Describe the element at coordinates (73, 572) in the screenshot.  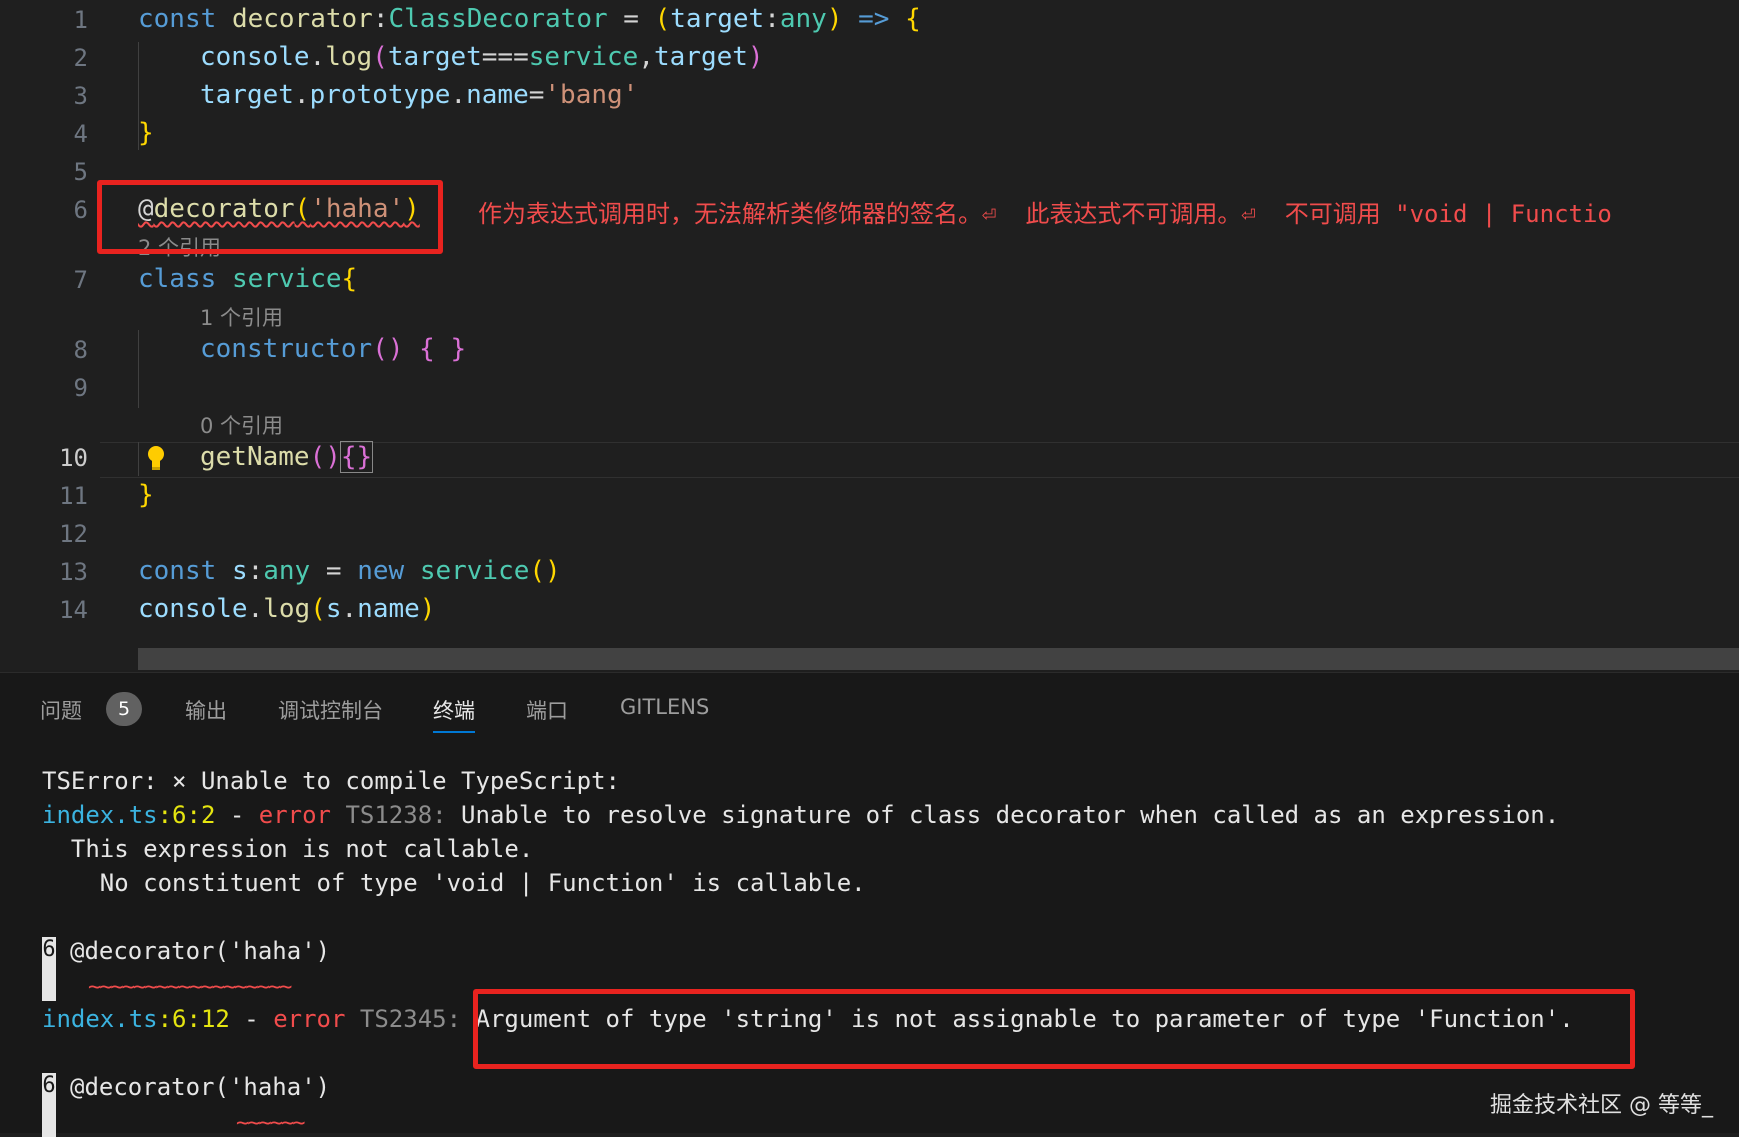
I see `line-number: 13` at that location.